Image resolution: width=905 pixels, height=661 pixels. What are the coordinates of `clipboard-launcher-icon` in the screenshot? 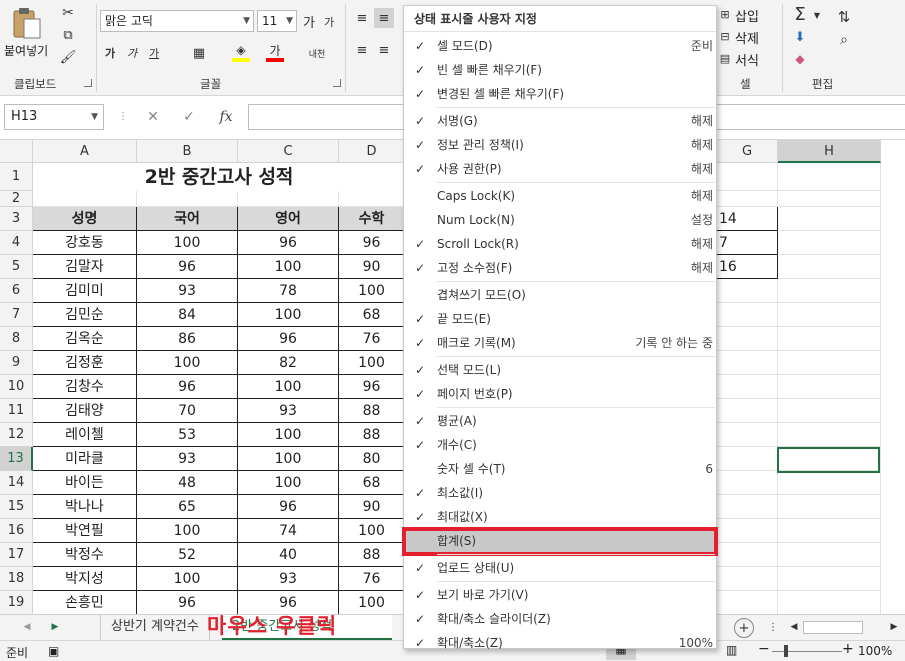 It's located at (88, 83).